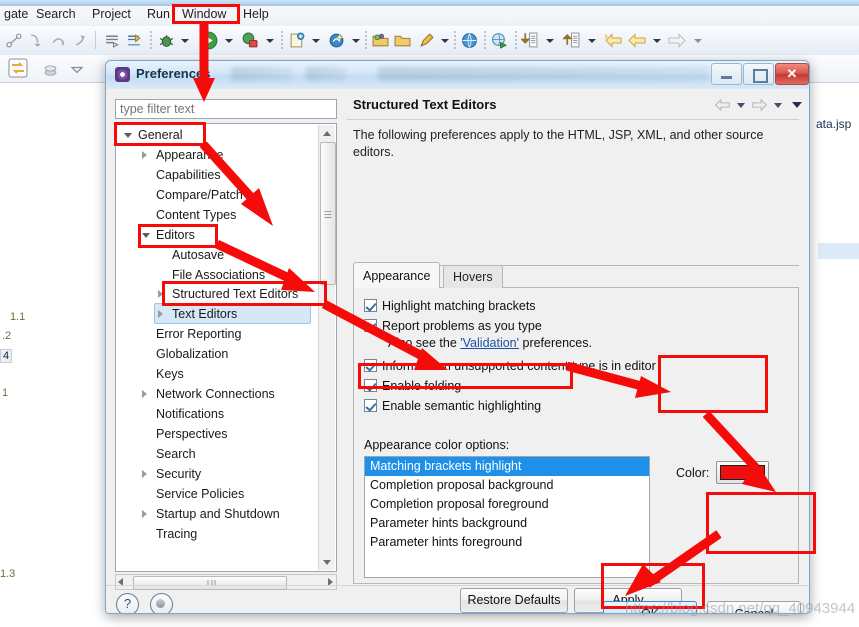 The image size is (859, 627). What do you see at coordinates (571, 40) in the screenshot?
I see `export-icon` at bounding box center [571, 40].